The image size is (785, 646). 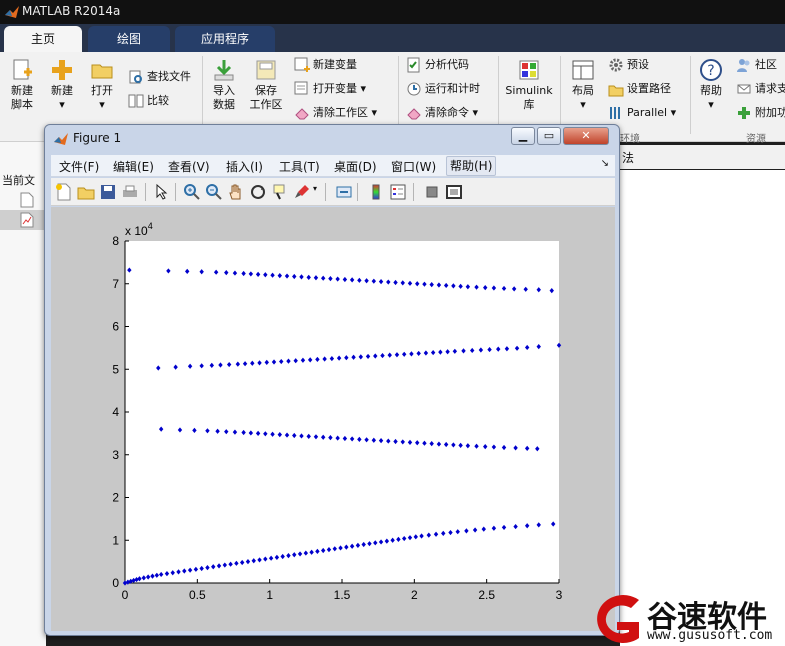 I want to click on selected-file-row, so click(x=23, y=220).